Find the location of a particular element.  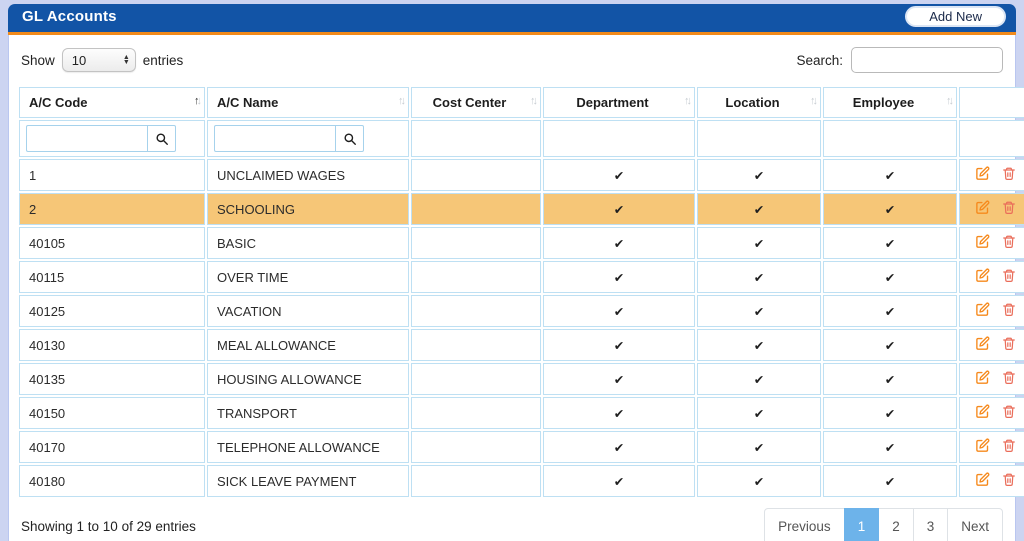

table-row: 40180 SICK LEAVE PAYMENT ✔ ✔ ✔ is located at coordinates (521, 481).